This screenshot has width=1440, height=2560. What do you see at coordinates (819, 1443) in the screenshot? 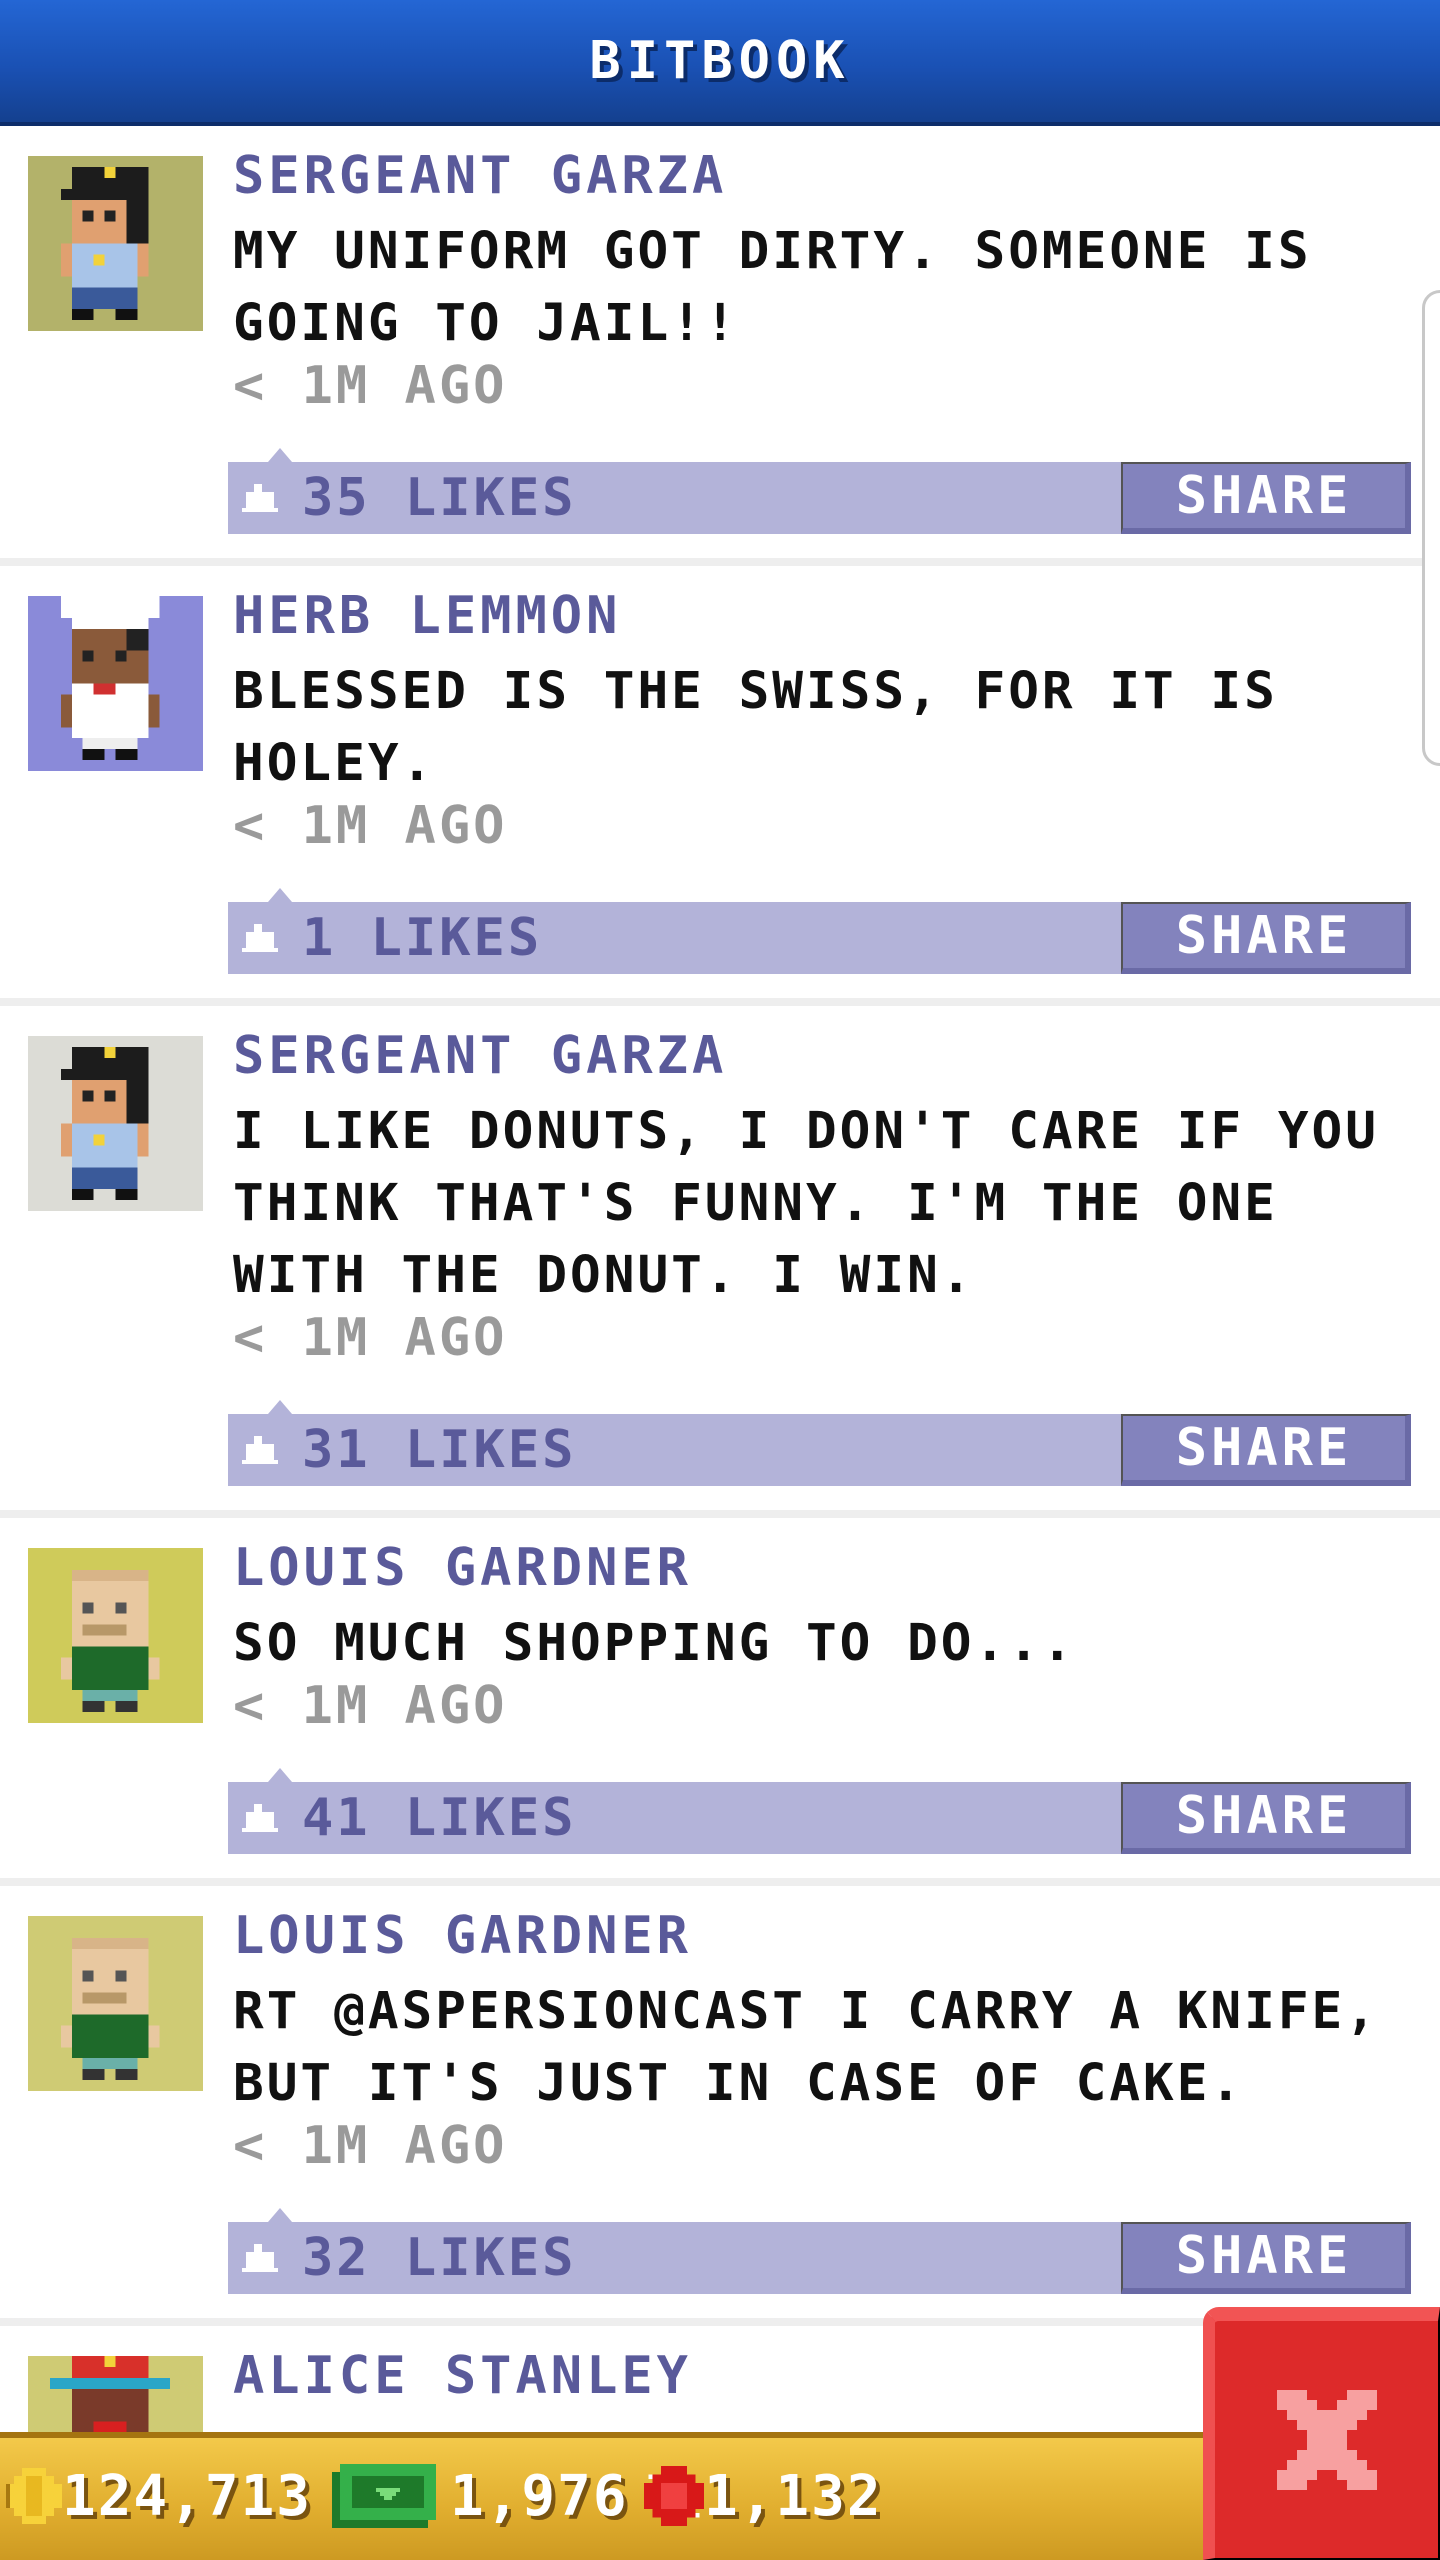
I see `like-bar: 31 LIKES SHARE` at bounding box center [819, 1443].